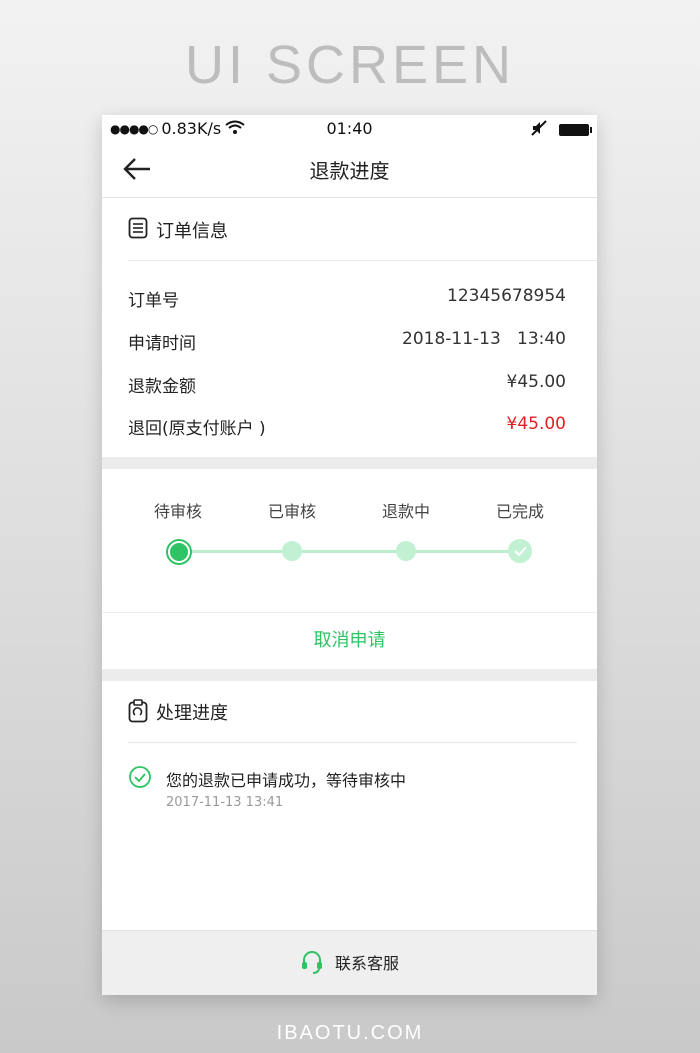 The height and width of the screenshot is (1053, 700). I want to click on row-label: 退款金额, so click(162, 387).